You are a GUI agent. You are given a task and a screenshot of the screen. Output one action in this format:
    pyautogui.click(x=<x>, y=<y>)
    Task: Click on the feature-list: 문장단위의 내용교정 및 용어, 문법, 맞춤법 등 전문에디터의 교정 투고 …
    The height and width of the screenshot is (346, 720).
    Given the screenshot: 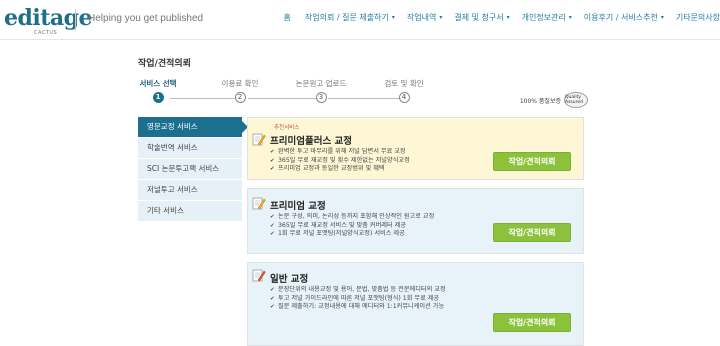 What is the action you would take?
    pyautogui.click(x=370, y=299)
    